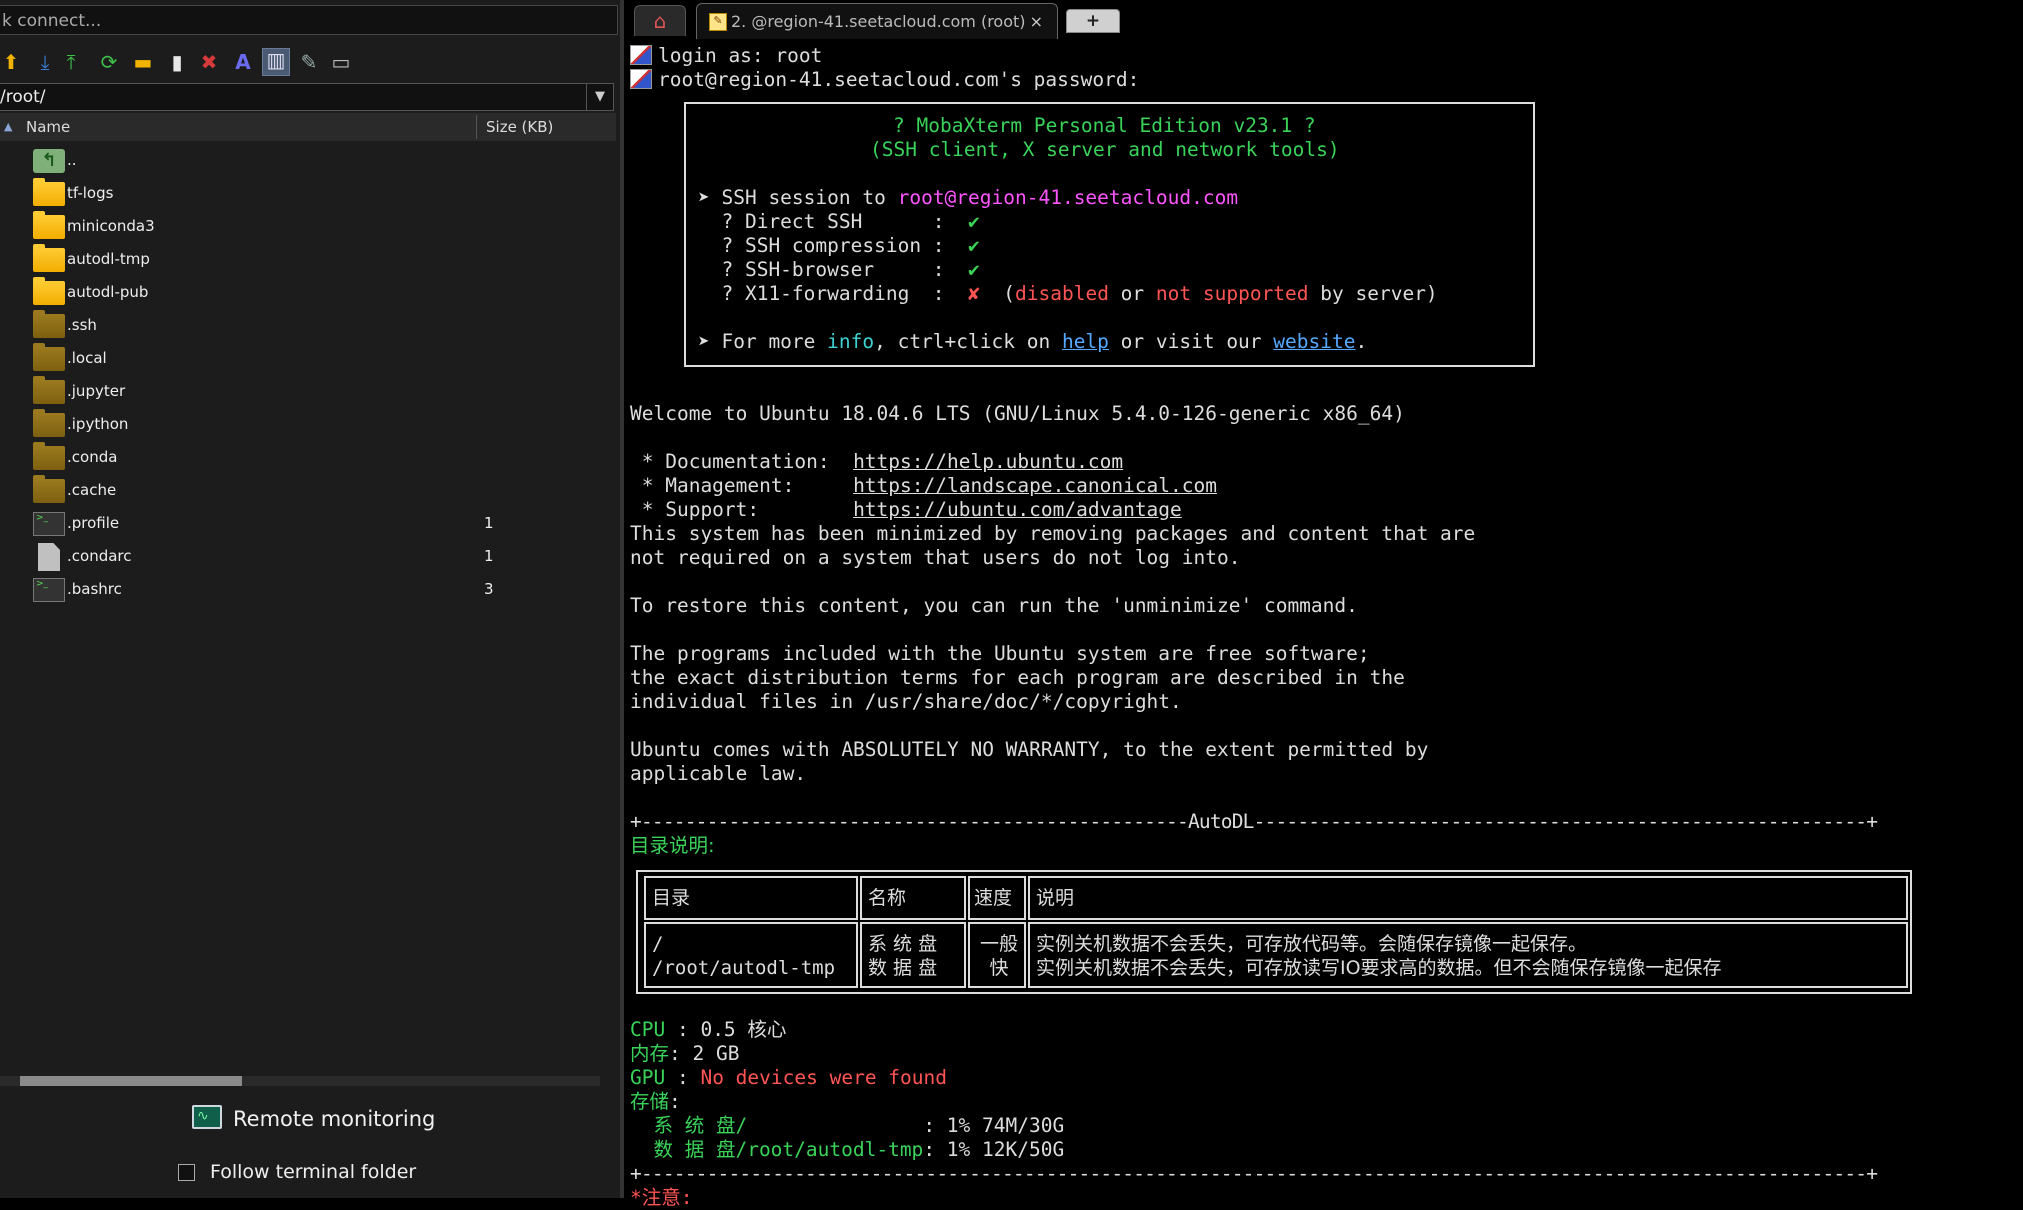  I want to click on close-icon: ×, so click(1036, 22).